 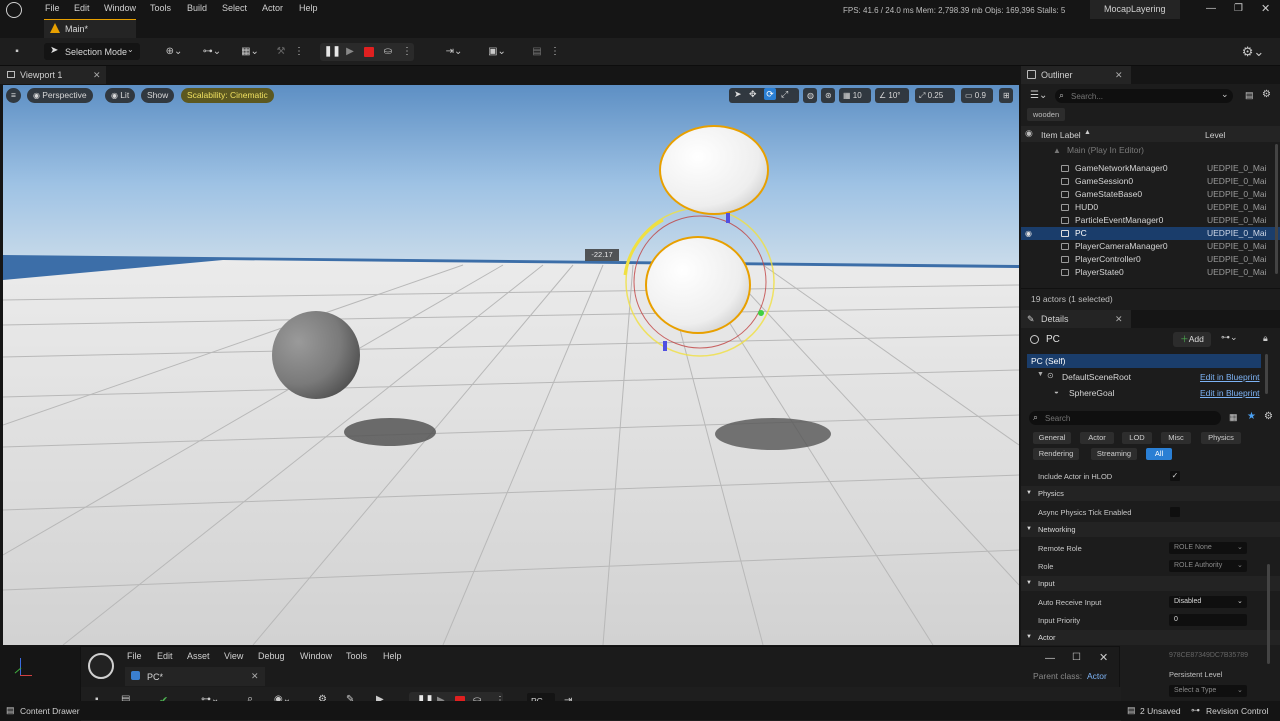 What do you see at coordinates (810, 95) in the screenshot?
I see `world-local-button: ◍` at bounding box center [810, 95].